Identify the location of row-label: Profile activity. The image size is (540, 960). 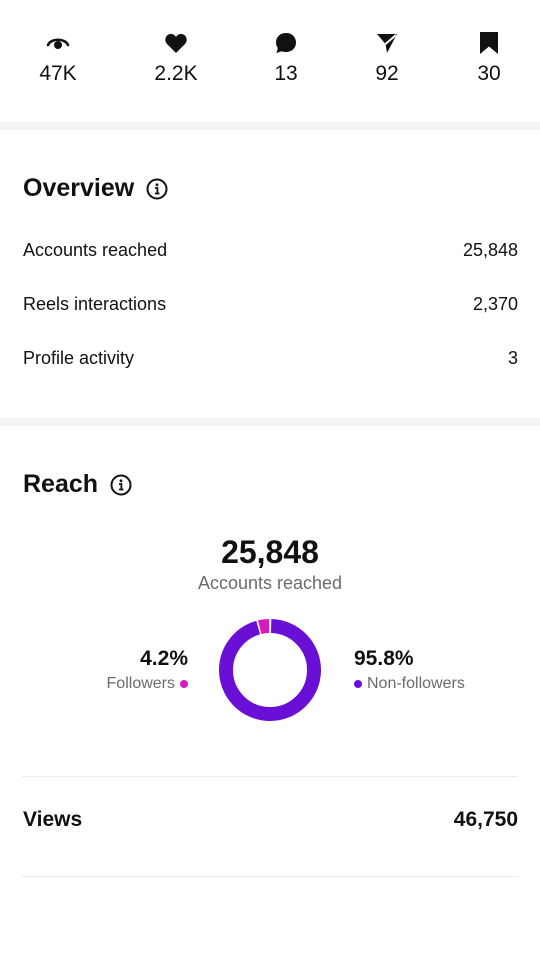
(79, 358).